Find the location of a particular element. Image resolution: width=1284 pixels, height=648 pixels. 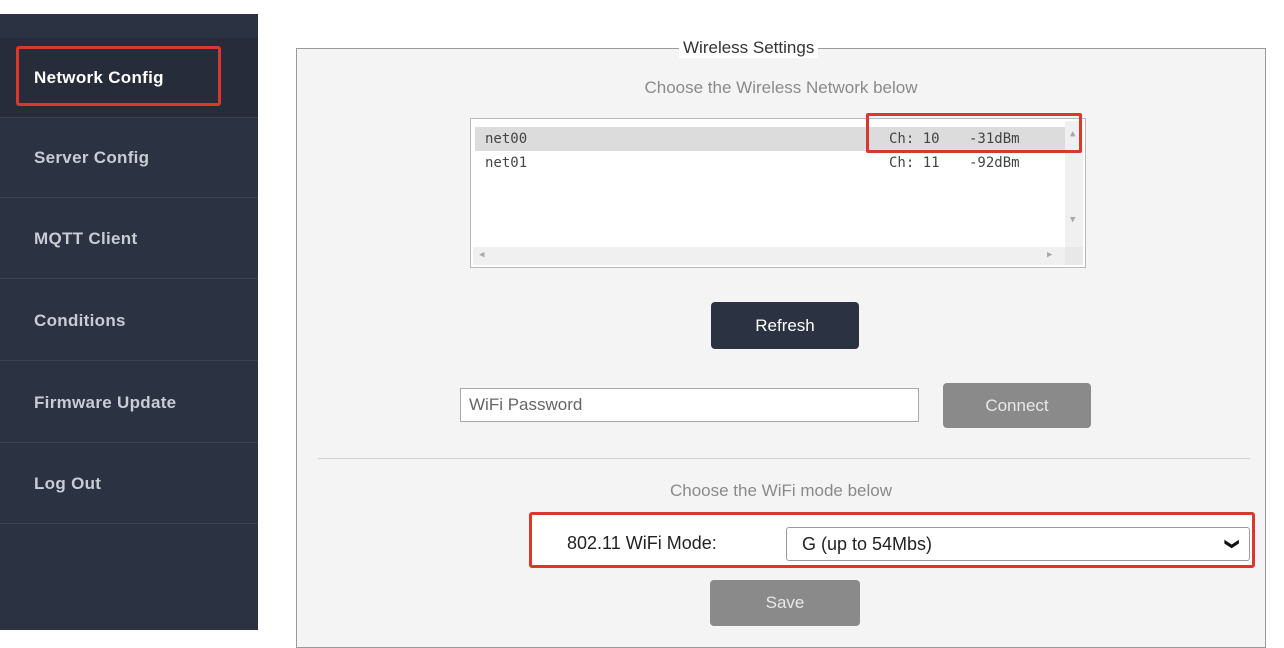

sidebar-top-band is located at coordinates (129, 7).